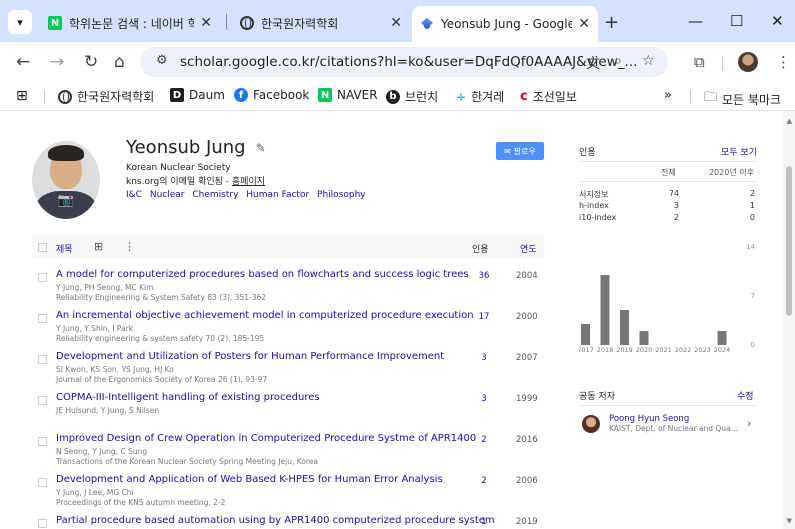 This screenshot has height=529, width=795. I want to click on more-menu-icon: ⋮, so click(783, 62).